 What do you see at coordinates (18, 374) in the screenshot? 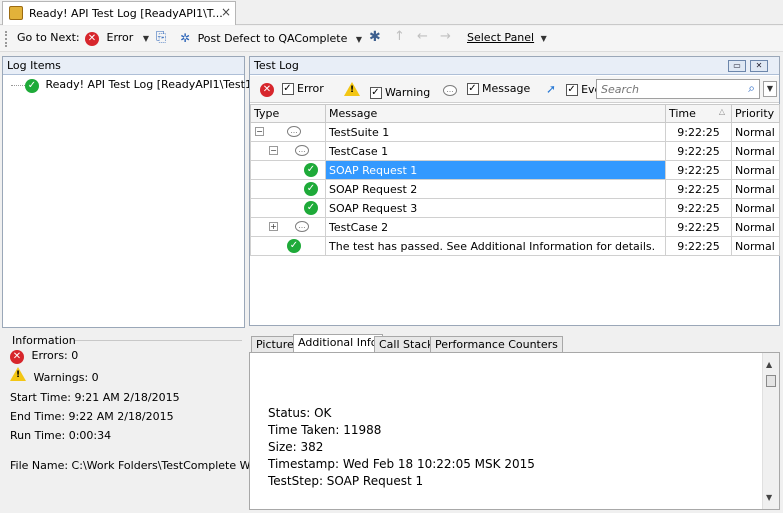
I see `warning-icon: !` at bounding box center [18, 374].